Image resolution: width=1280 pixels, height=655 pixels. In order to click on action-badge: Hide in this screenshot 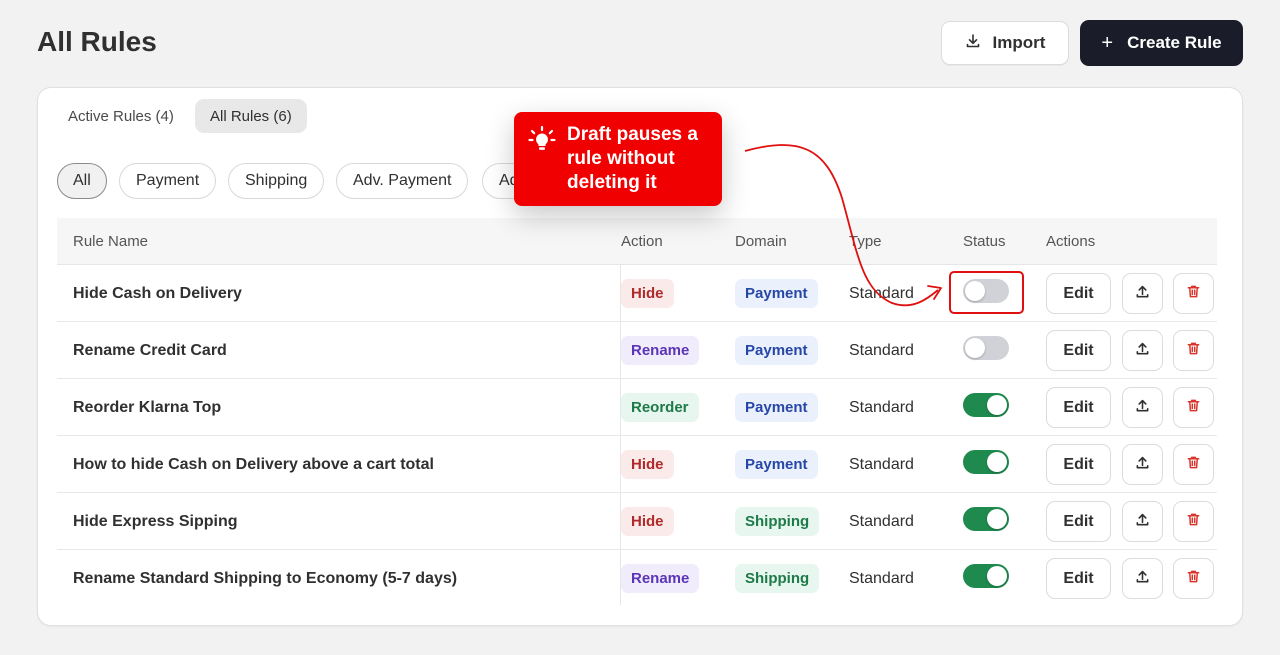, I will do `click(647, 521)`.